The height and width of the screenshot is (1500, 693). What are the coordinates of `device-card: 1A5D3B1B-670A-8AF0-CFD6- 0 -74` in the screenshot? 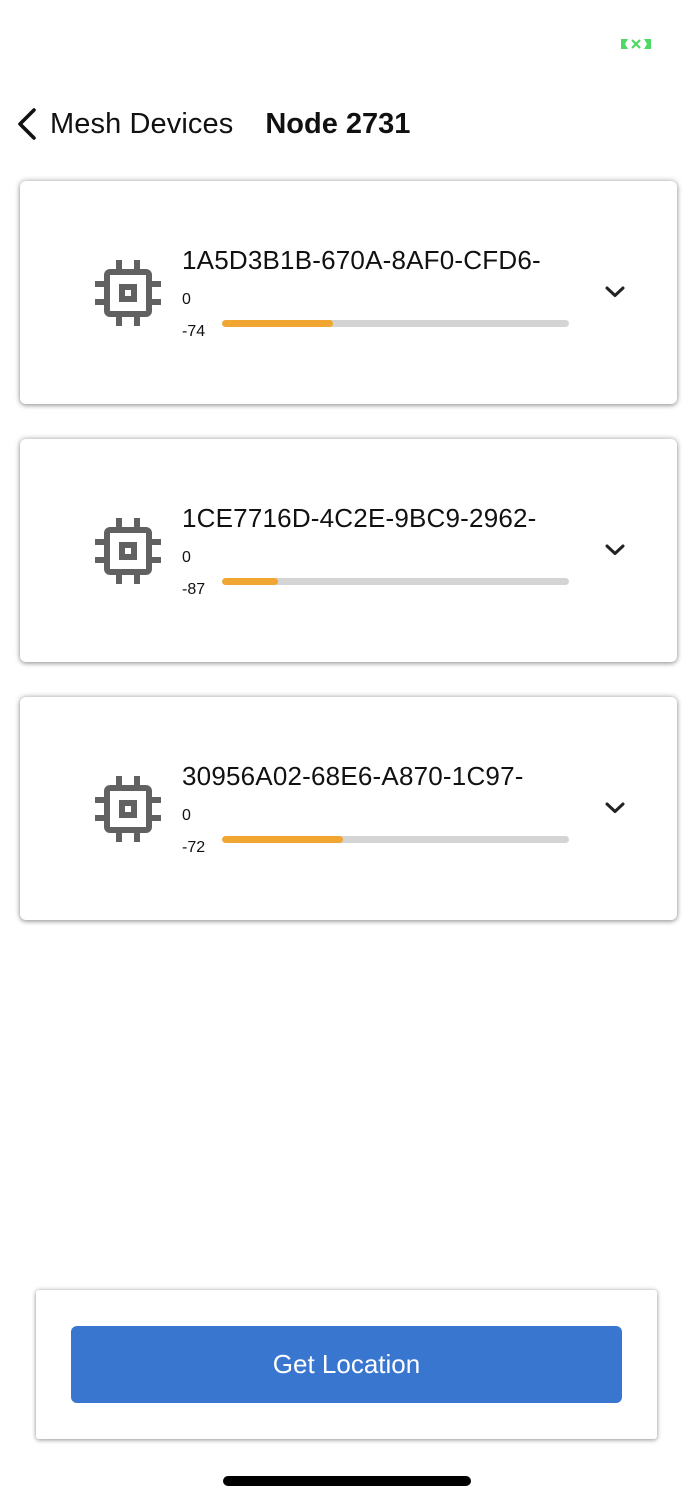 It's located at (348, 292).